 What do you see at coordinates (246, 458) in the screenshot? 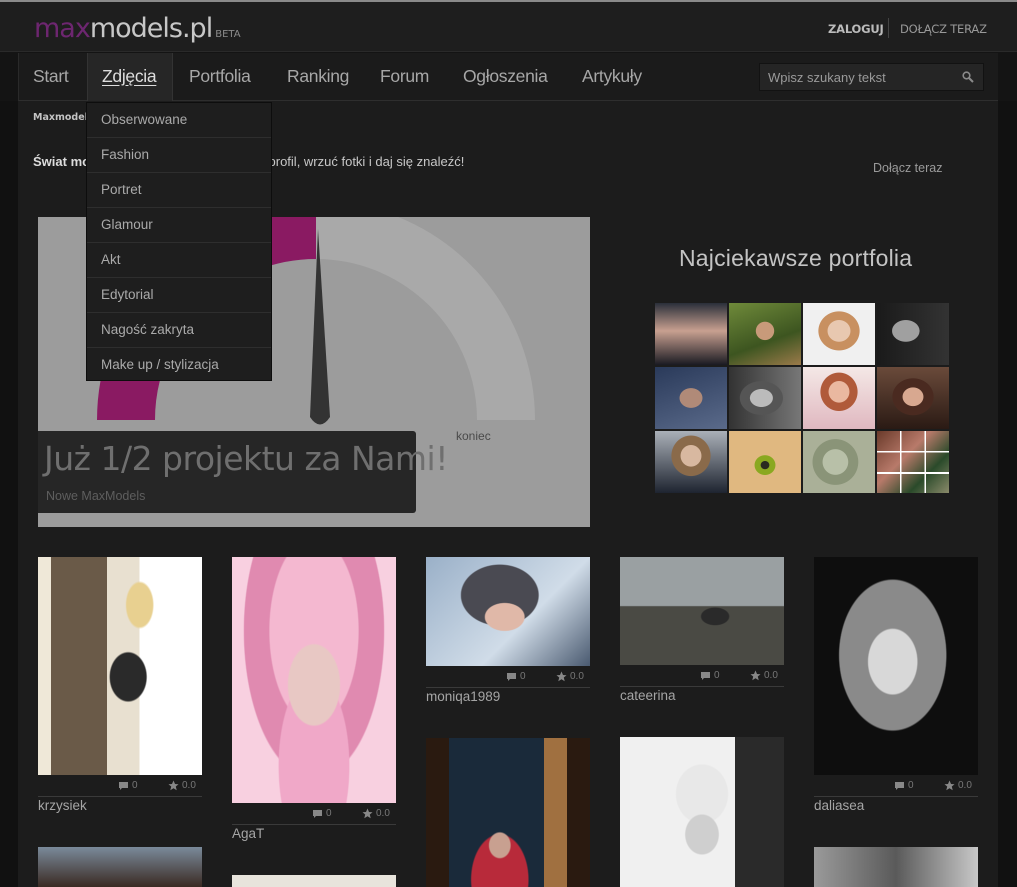
I see `banner-title: Już 1/2 projektu za Nami!` at bounding box center [246, 458].